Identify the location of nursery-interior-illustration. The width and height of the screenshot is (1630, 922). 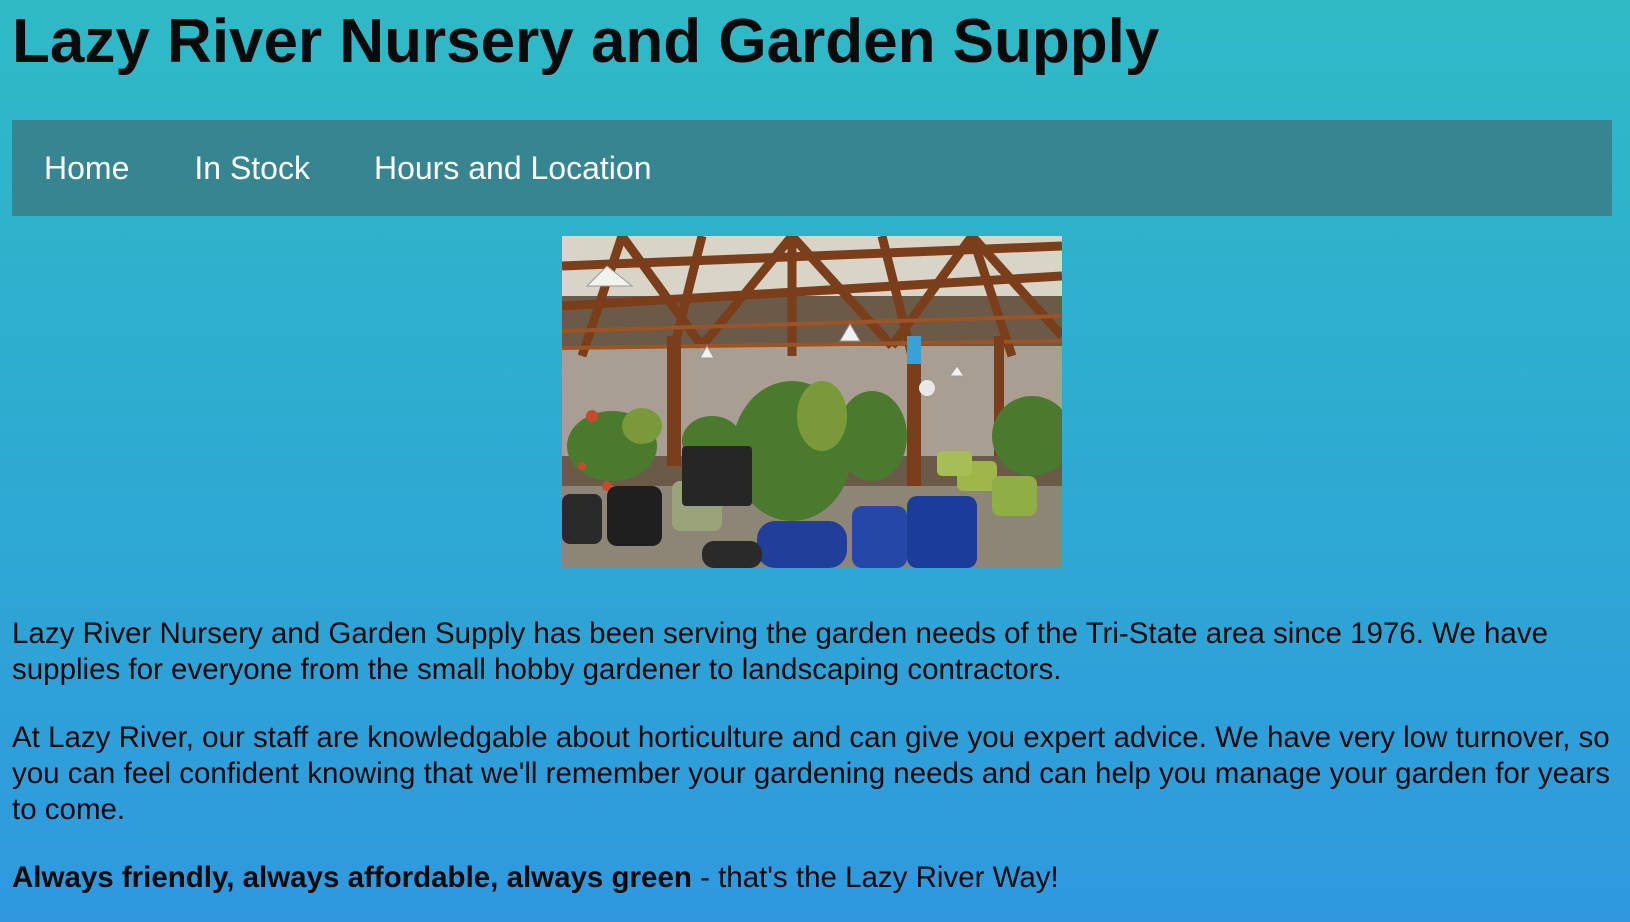
(812, 402).